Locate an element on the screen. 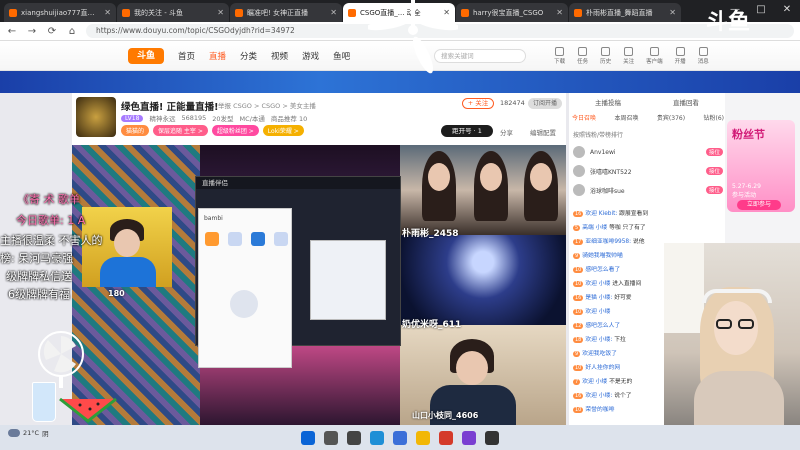 The image size is (800, 450). room-stat: 精神永远 is located at coordinates (162, 119).